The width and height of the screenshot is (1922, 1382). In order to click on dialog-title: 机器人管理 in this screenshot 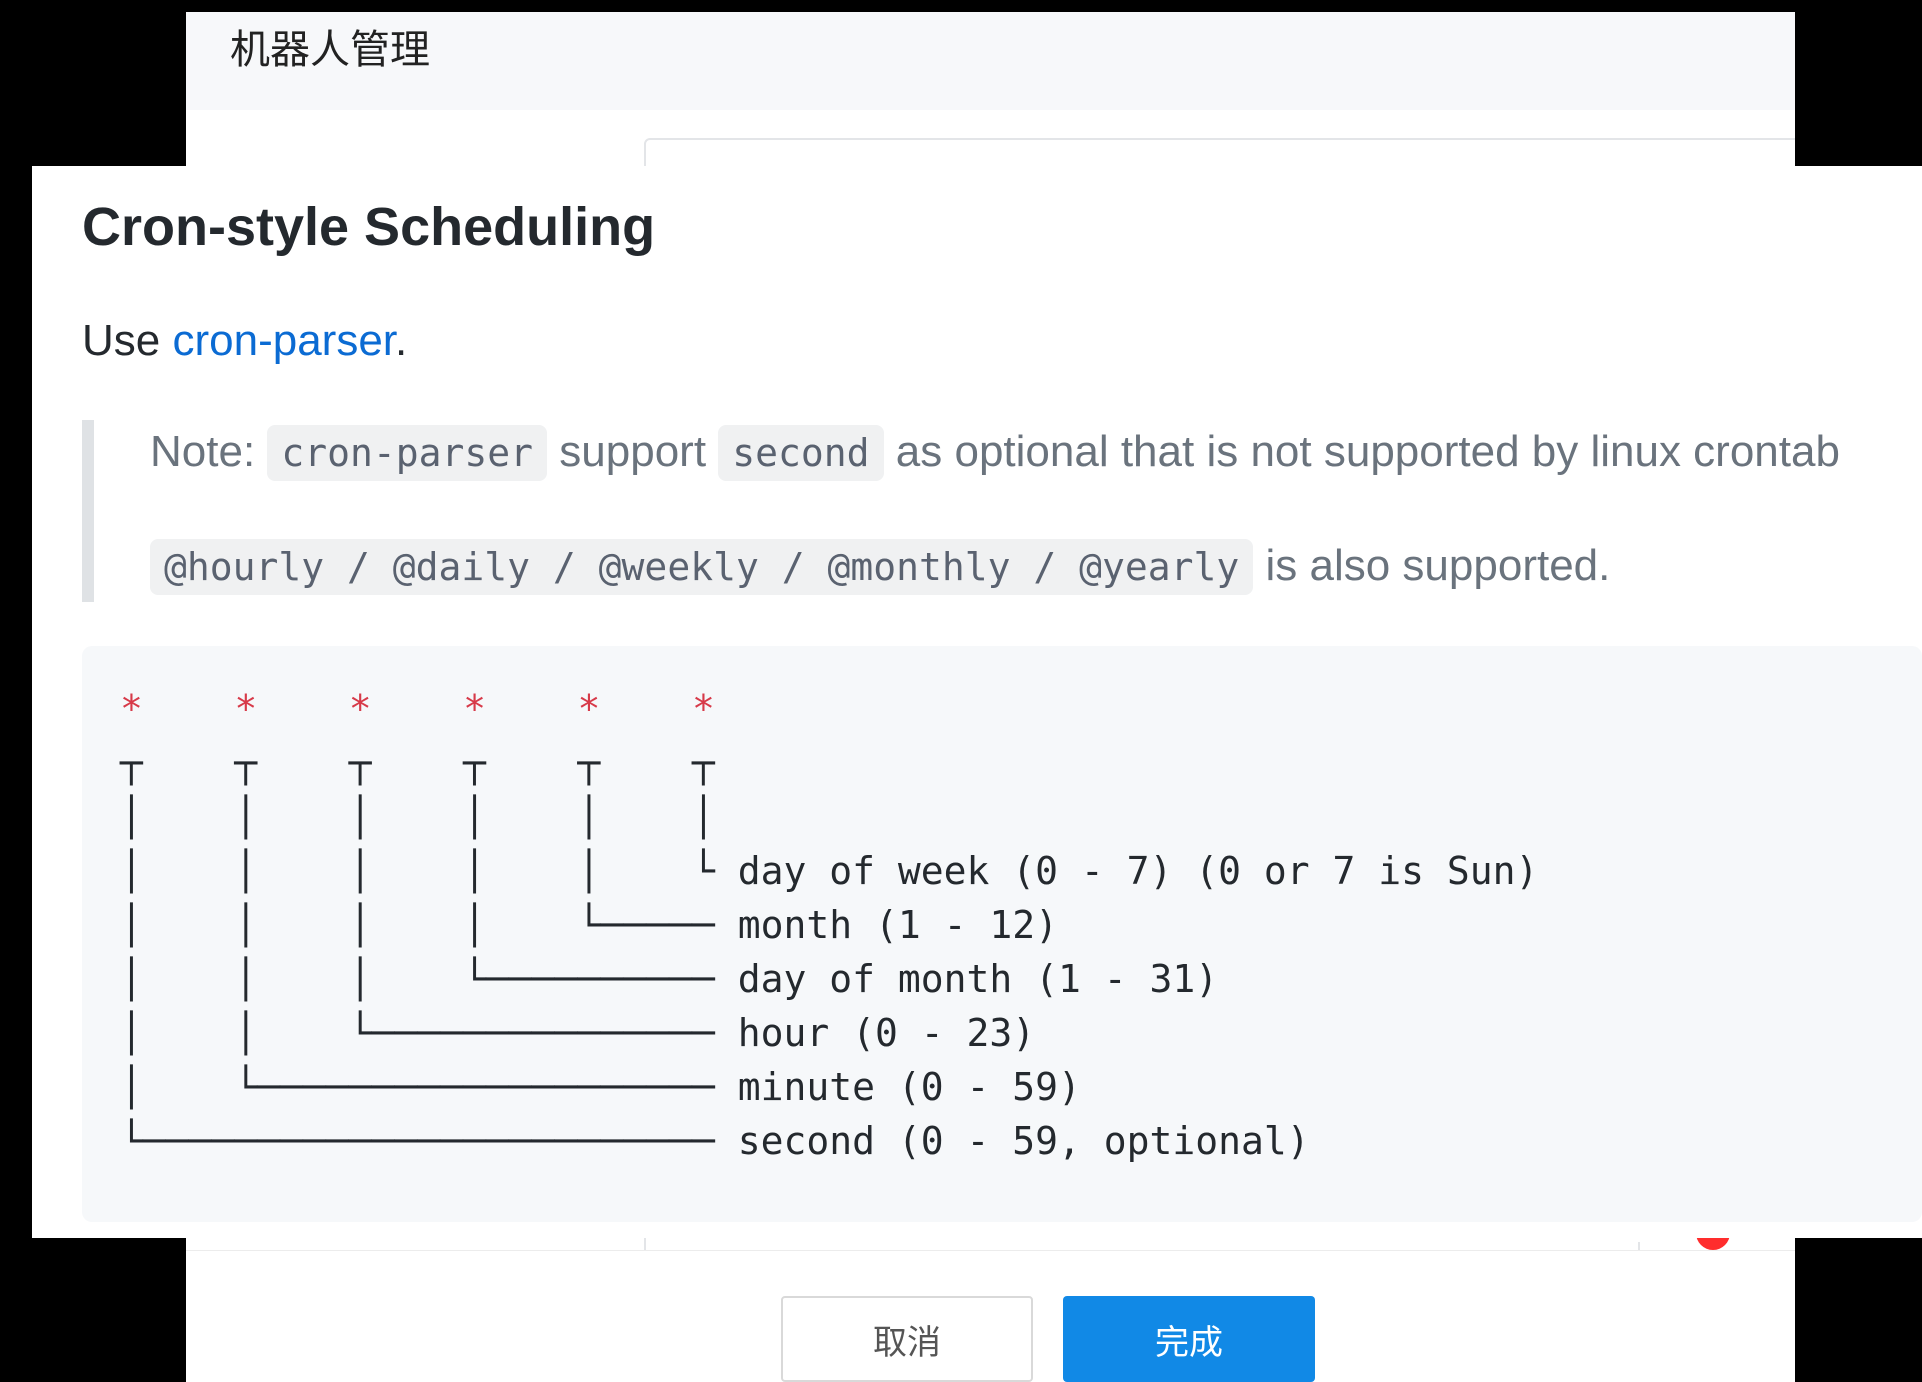, I will do `click(330, 50)`.